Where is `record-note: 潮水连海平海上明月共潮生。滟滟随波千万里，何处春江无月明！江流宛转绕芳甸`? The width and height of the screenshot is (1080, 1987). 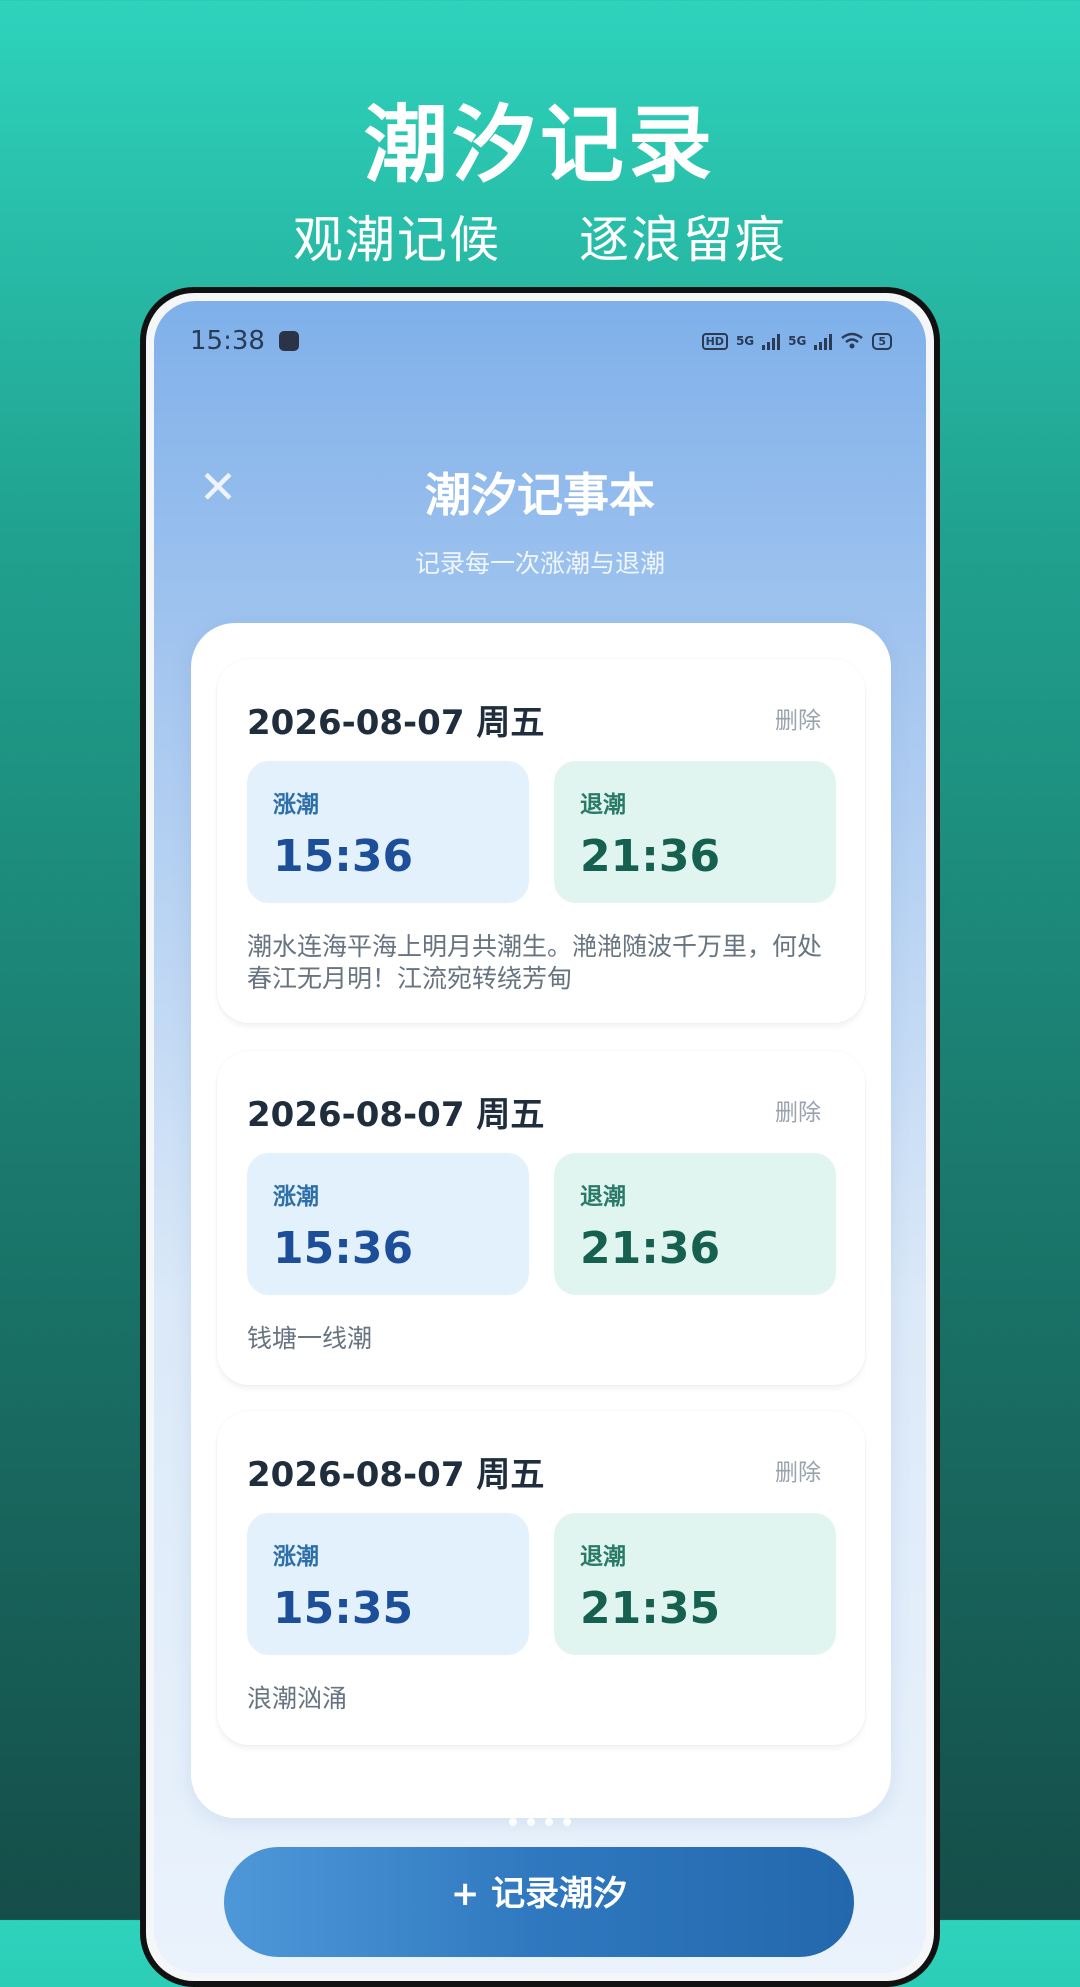
record-note: 潮水连海平海上明月共潮生。滟滟随波千万里，何处春江无月明！江流宛转绕芳甸 is located at coordinates (535, 962).